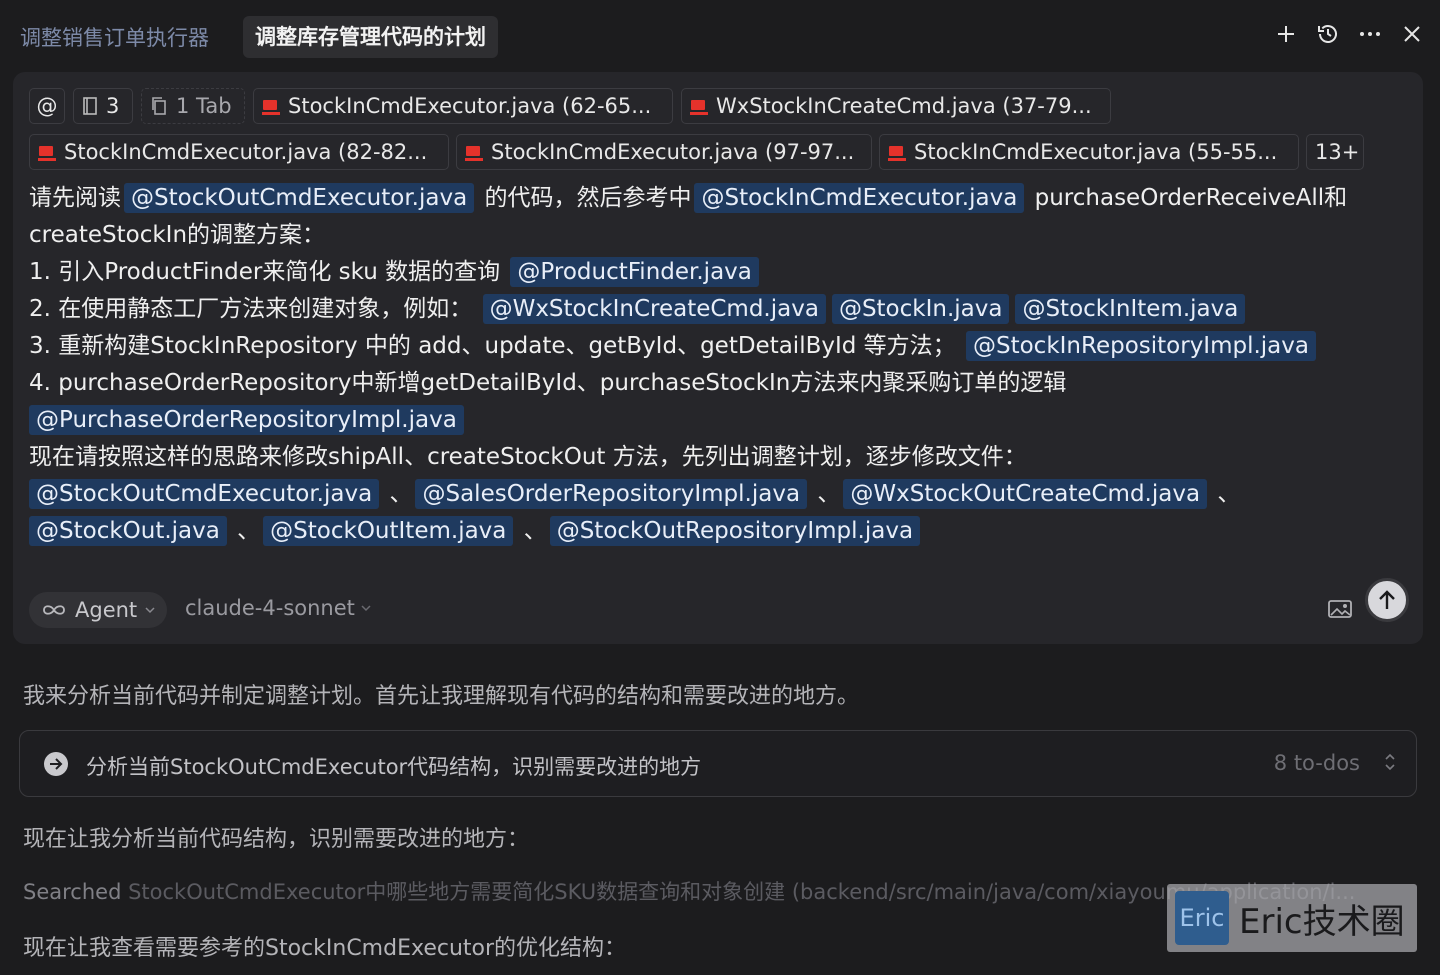 This screenshot has width=1440, height=975. I want to click on send-button, so click(1387, 600).